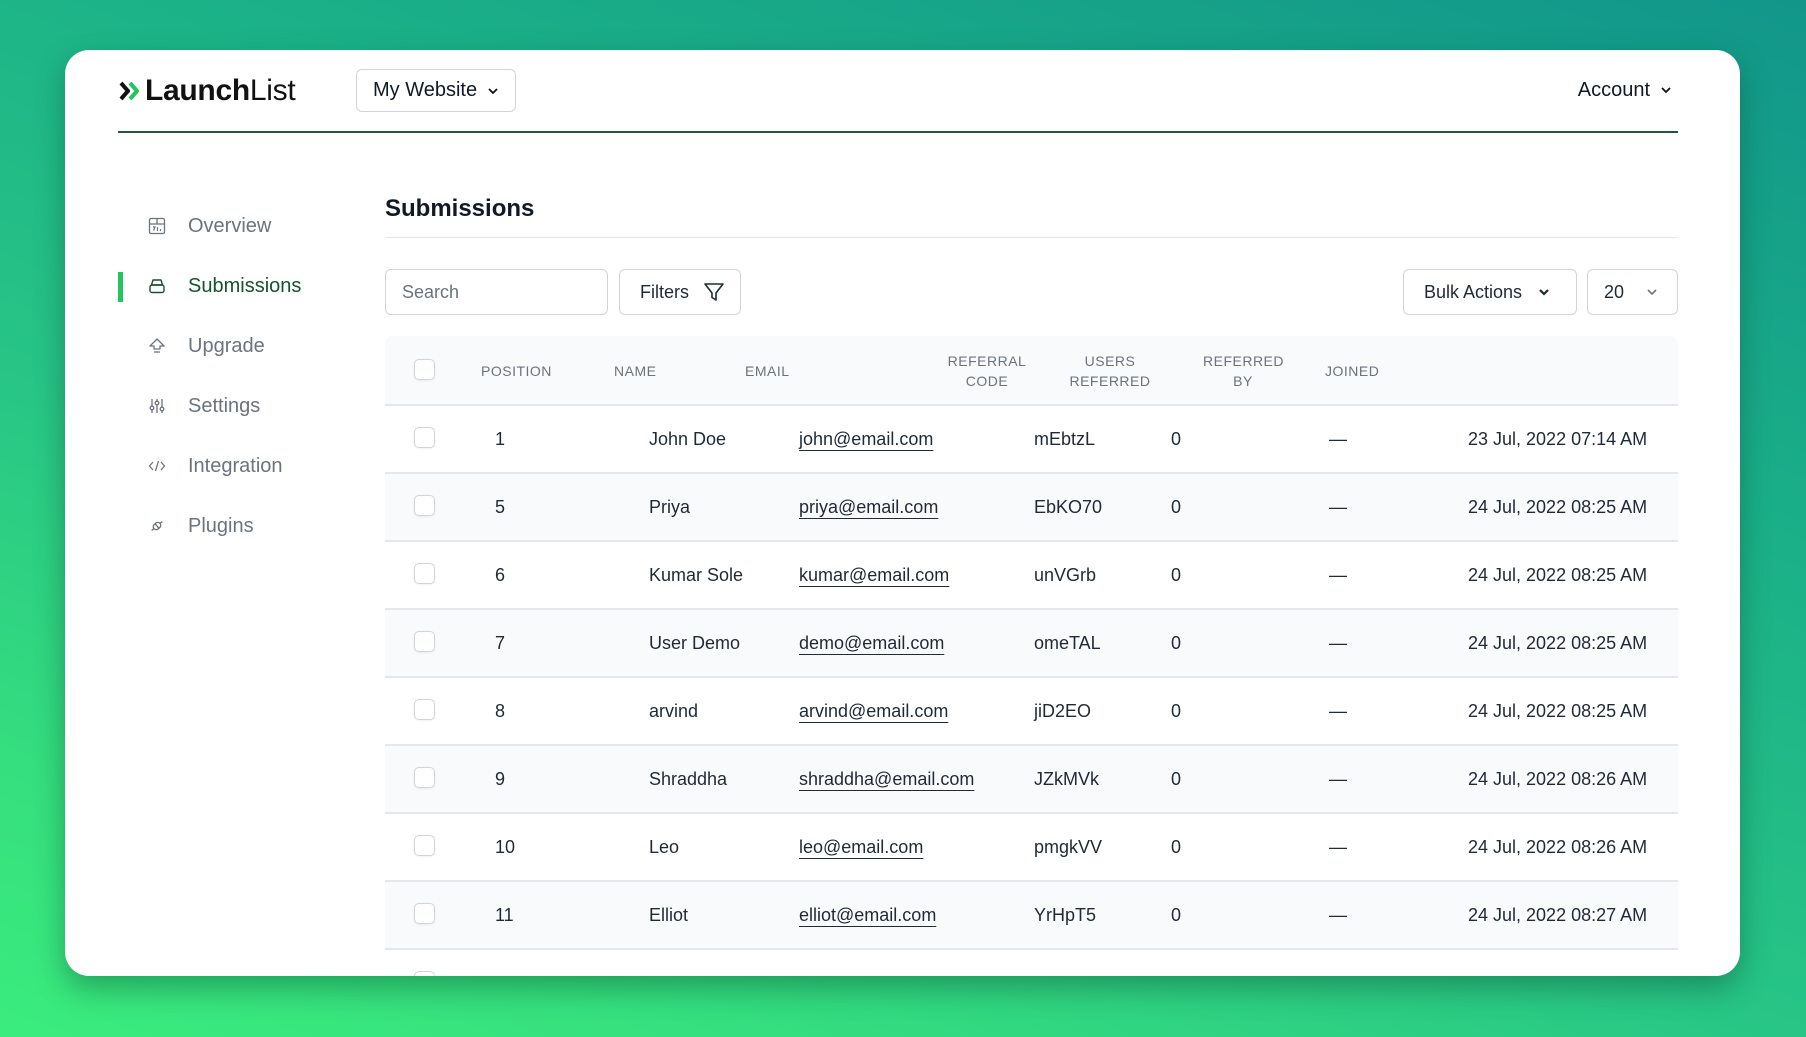 Image resolution: width=1806 pixels, height=1037 pixels. Describe the element at coordinates (1110, 371) in the screenshot. I see `column-header-users-referred: Users Referred` at that location.